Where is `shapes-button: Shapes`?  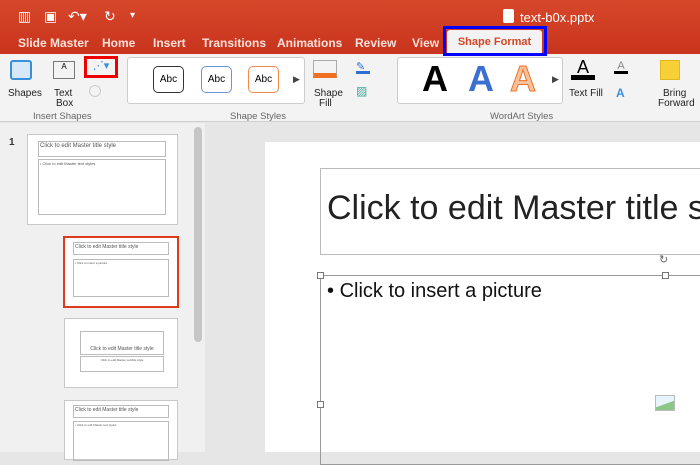 shapes-button: Shapes is located at coordinates (25, 93).